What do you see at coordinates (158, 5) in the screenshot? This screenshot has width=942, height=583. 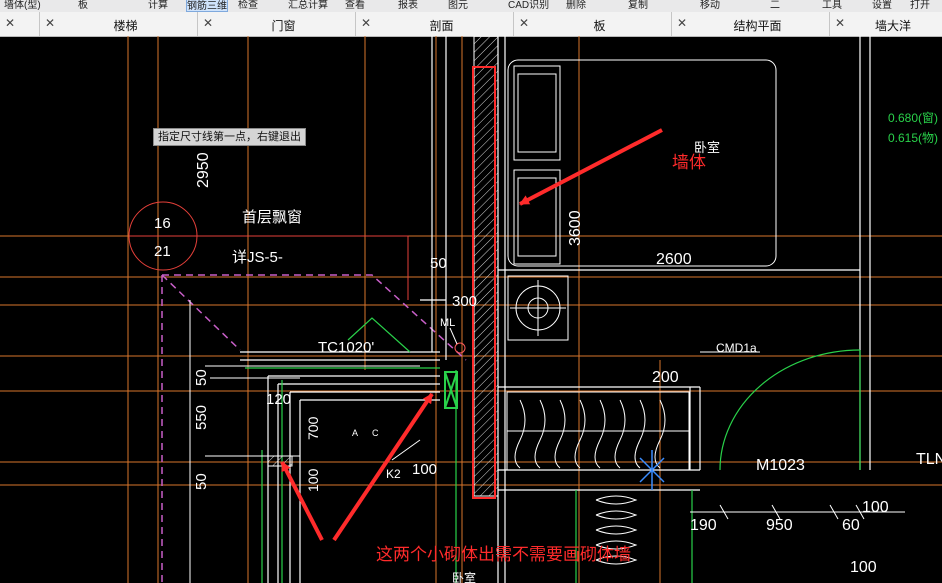 I see `toolbar-item: 计算` at bounding box center [158, 5].